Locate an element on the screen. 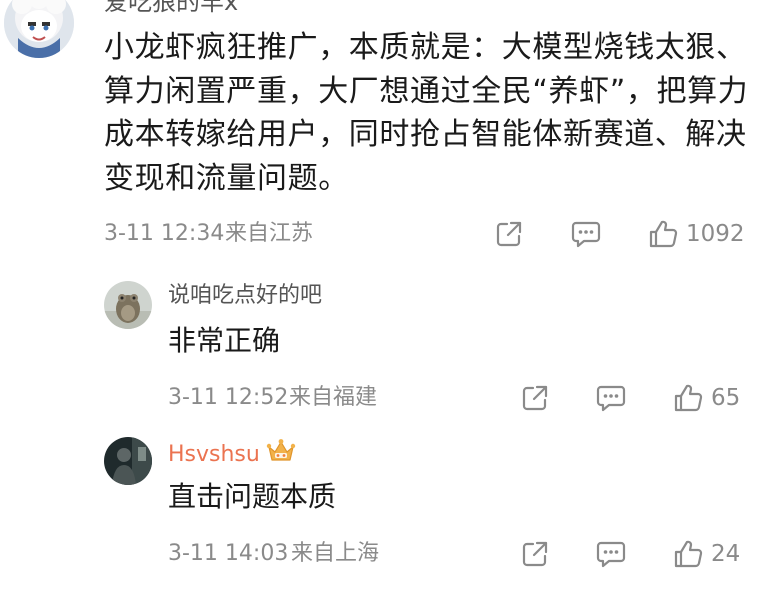 This screenshot has height=594, width=774. reply-meta: 3-11 12:52 来自福建 65 is located at coordinates (458, 398).